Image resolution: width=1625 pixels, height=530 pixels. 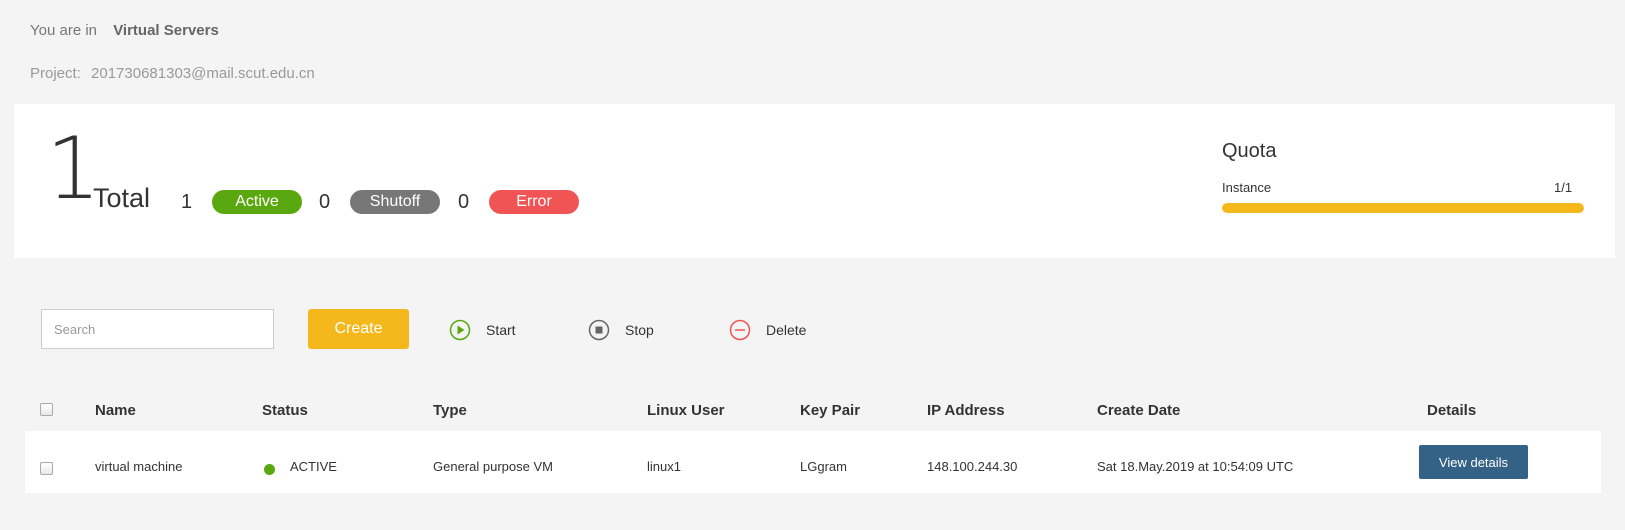 I want to click on shutoff-stat: 0 Shutoff, so click(x=379, y=202).